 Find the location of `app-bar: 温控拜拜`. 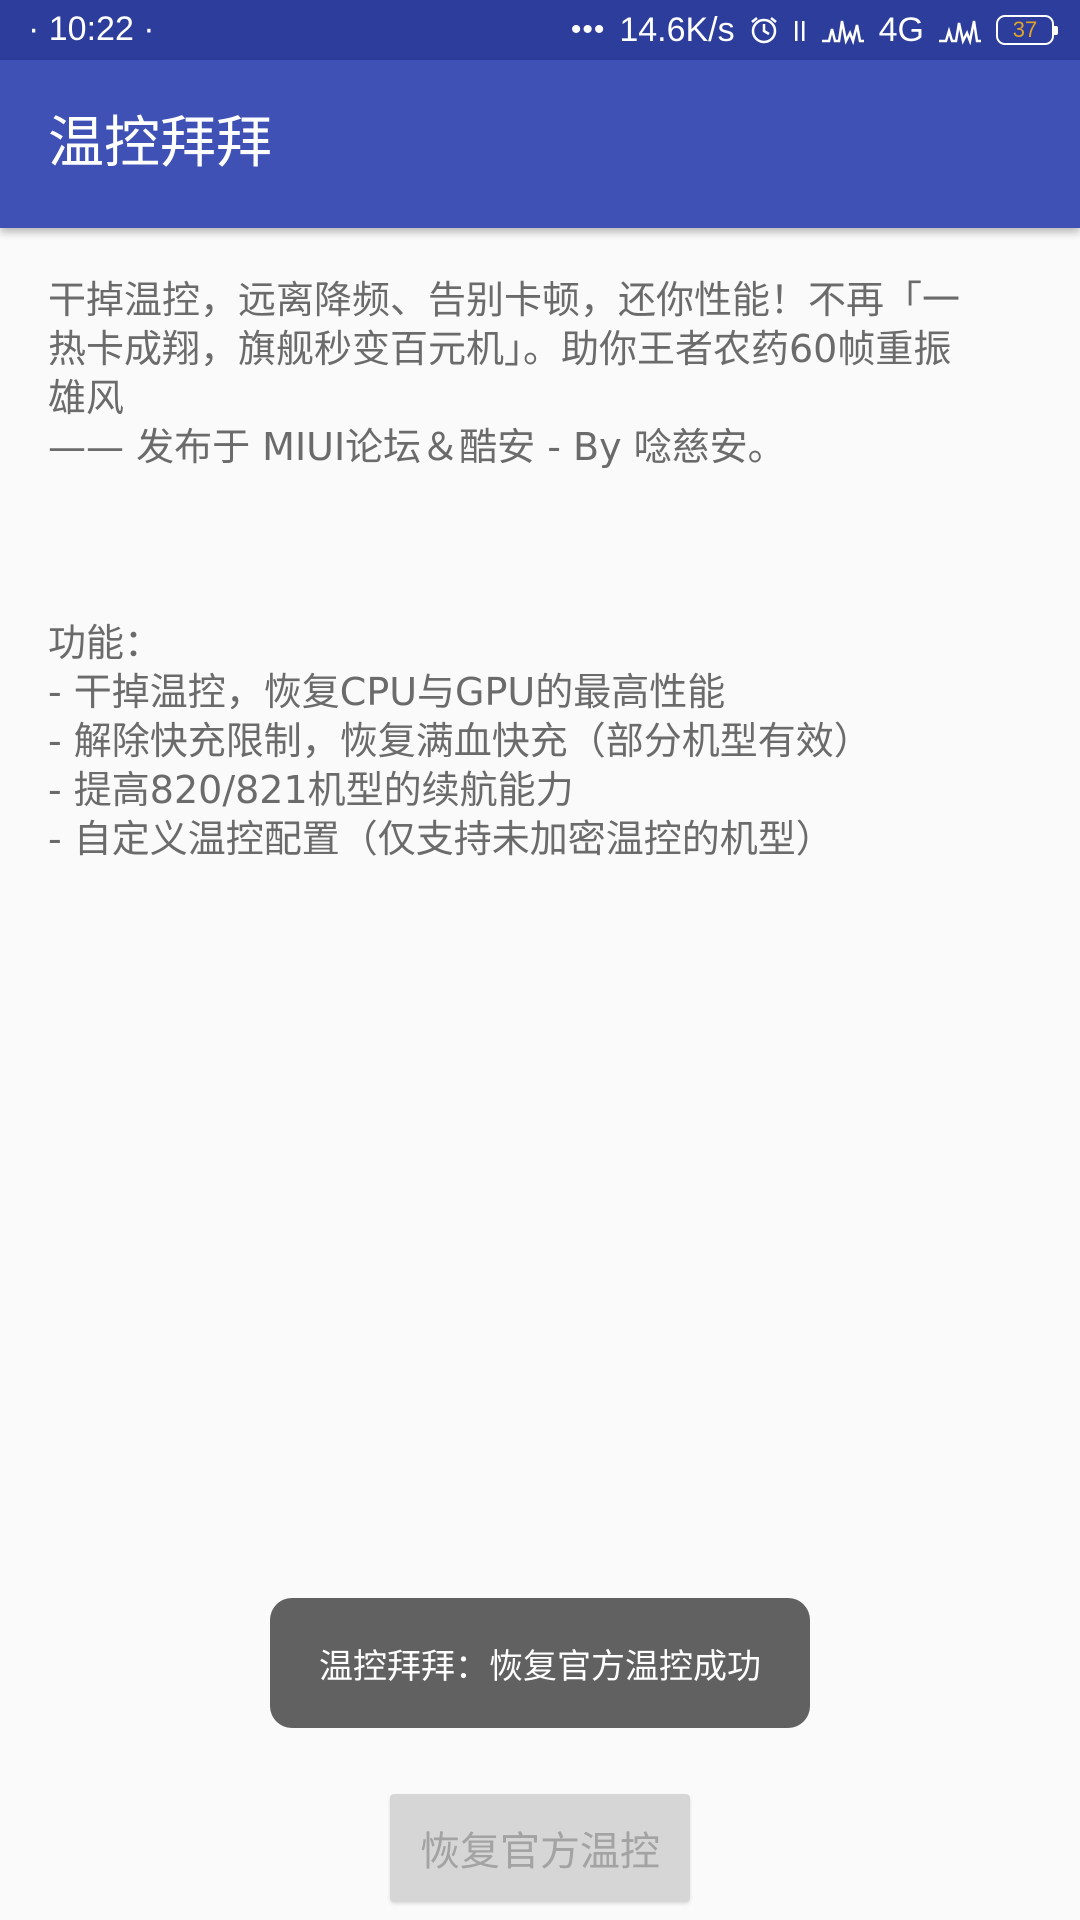

app-bar: 温控拜拜 is located at coordinates (540, 144).